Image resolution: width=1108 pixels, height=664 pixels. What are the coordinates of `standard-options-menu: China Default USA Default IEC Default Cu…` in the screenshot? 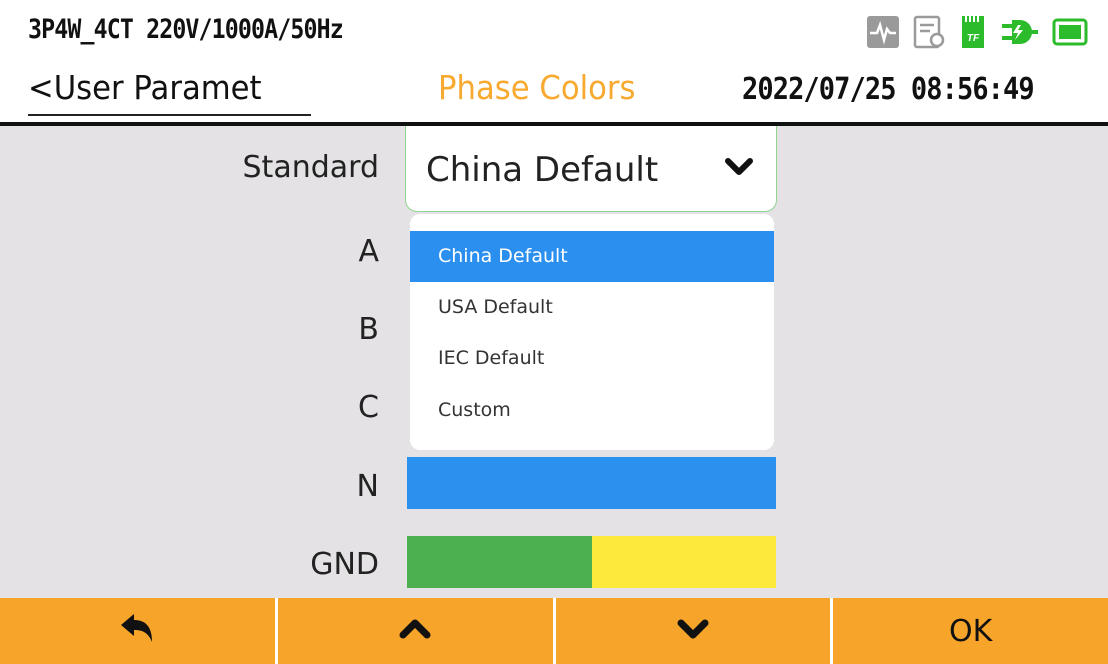 It's located at (592, 332).